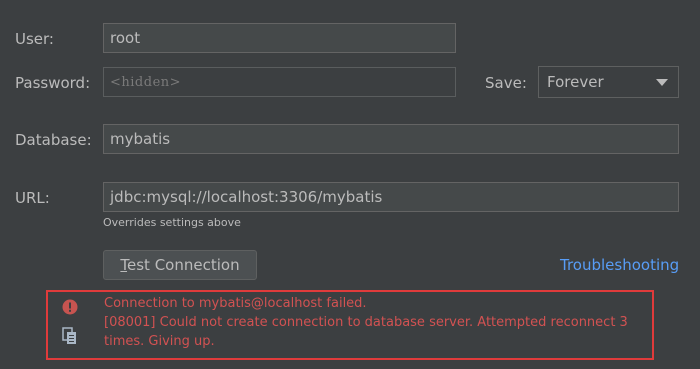  I want to click on troubleshooting-link: Troubleshooting, so click(619, 265).